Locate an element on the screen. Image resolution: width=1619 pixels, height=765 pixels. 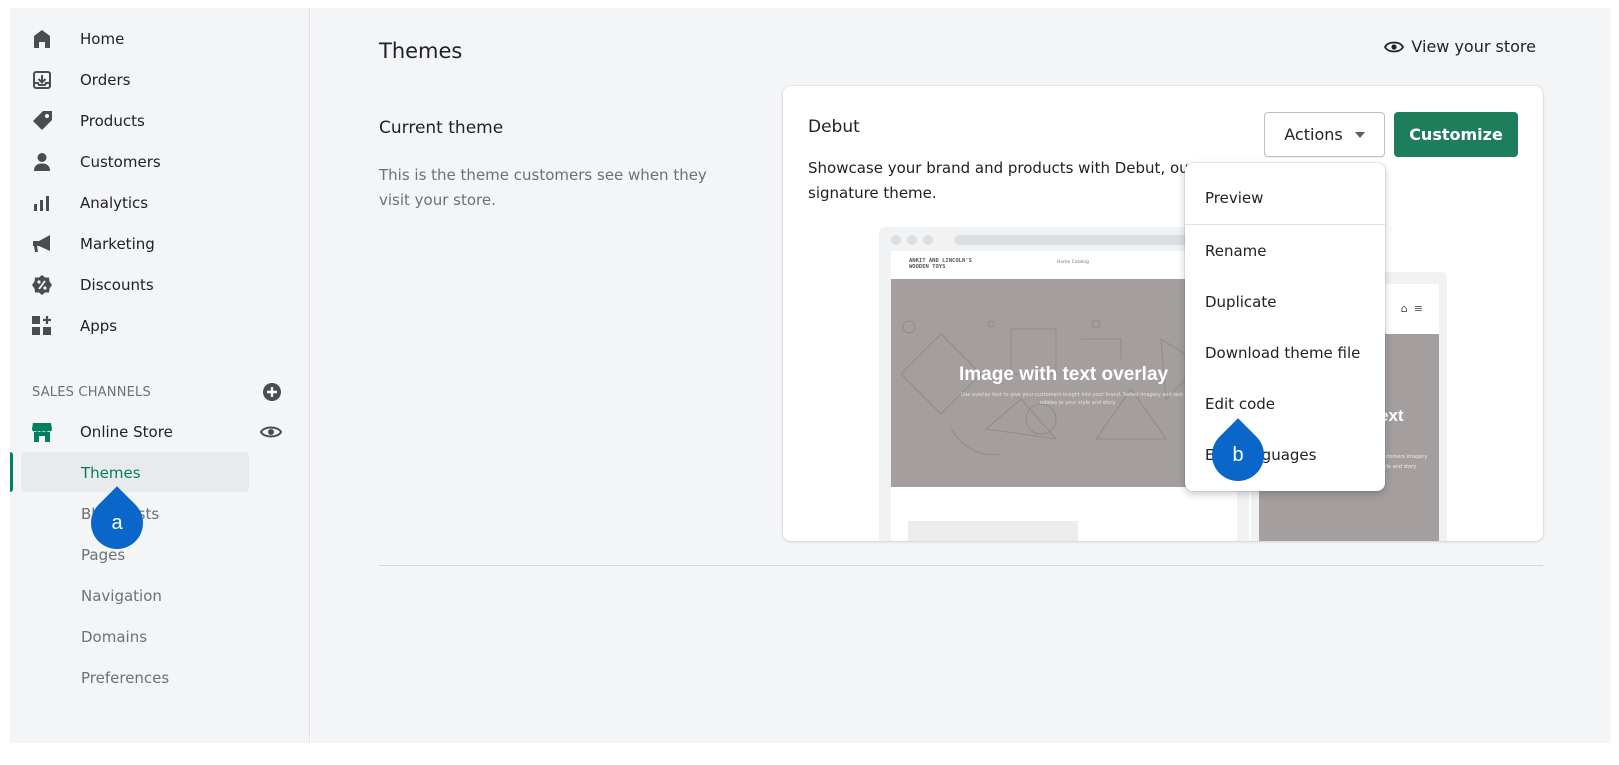
sidebar-item-label: Discounts is located at coordinates (117, 285).